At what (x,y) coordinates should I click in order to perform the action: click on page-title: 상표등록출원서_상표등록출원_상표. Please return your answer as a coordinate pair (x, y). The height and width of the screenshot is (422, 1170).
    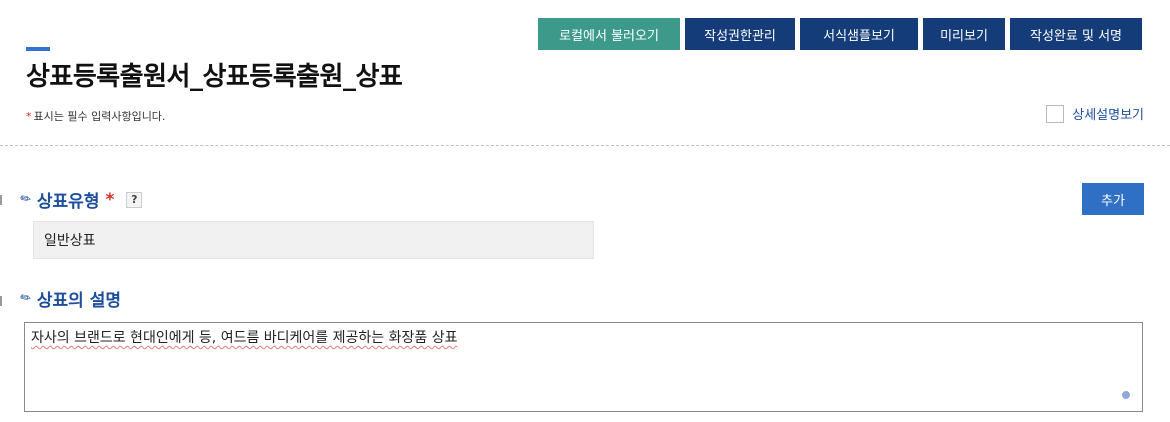
    Looking at the image, I should click on (214, 77).